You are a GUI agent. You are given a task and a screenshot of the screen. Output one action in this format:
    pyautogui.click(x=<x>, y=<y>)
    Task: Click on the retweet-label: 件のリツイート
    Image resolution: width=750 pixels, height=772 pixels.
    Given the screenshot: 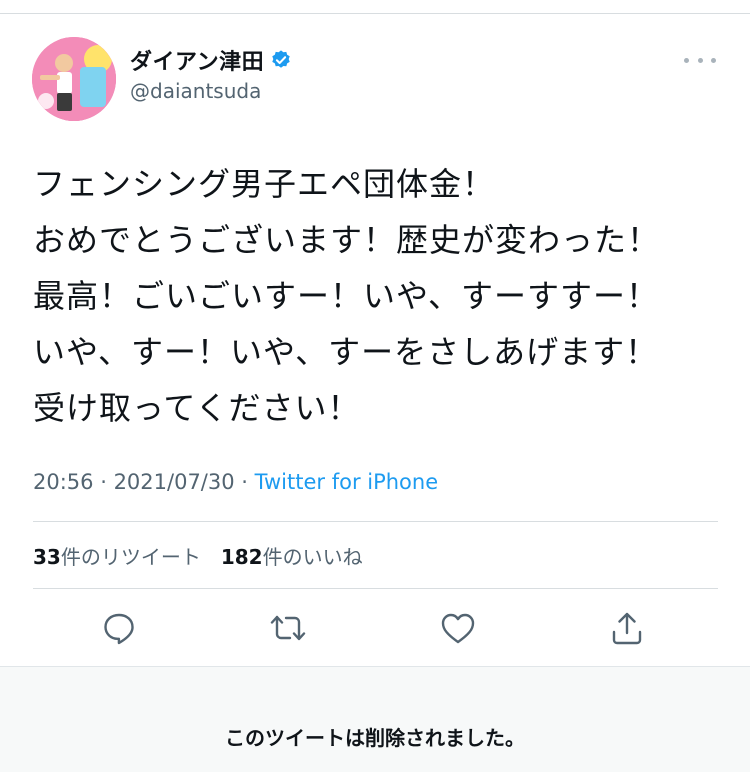 What is the action you would take?
    pyautogui.click(x=130, y=557)
    